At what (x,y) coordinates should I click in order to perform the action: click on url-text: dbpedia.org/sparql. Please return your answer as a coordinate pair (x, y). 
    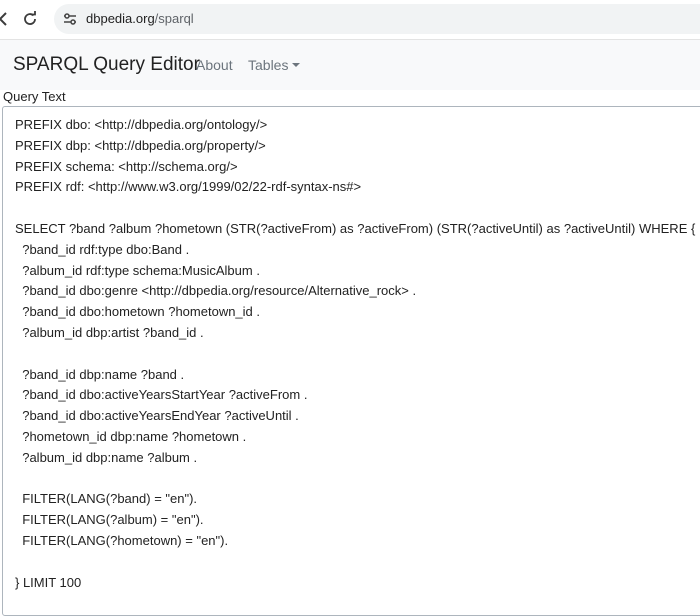
    Looking at the image, I should click on (140, 18).